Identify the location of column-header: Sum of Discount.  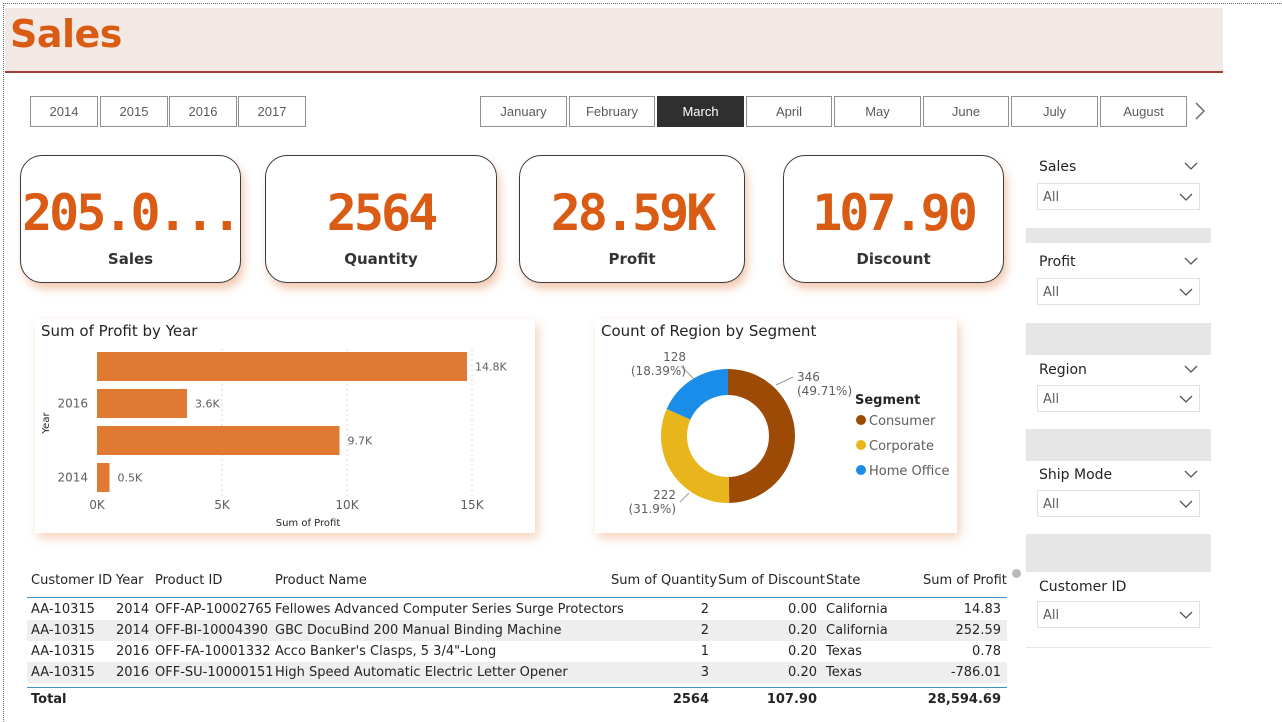
(771, 580).